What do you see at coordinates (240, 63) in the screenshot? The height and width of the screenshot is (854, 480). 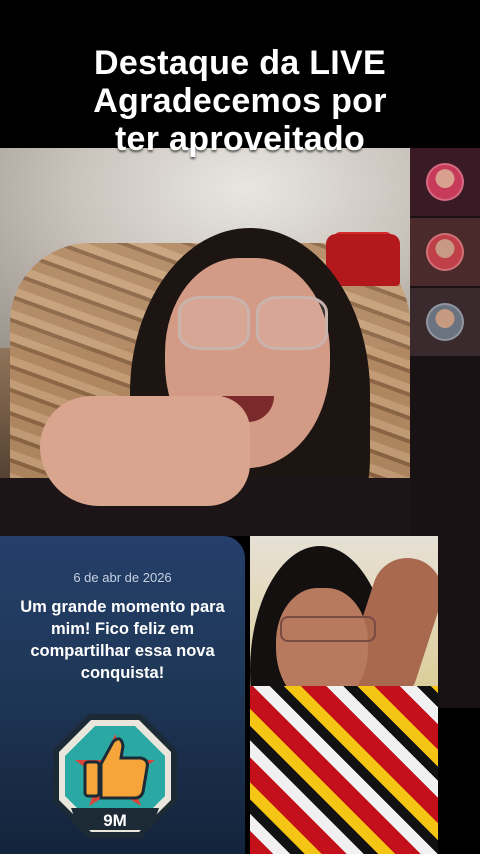 I see `headline-line-1: Destaque da LIVE` at bounding box center [240, 63].